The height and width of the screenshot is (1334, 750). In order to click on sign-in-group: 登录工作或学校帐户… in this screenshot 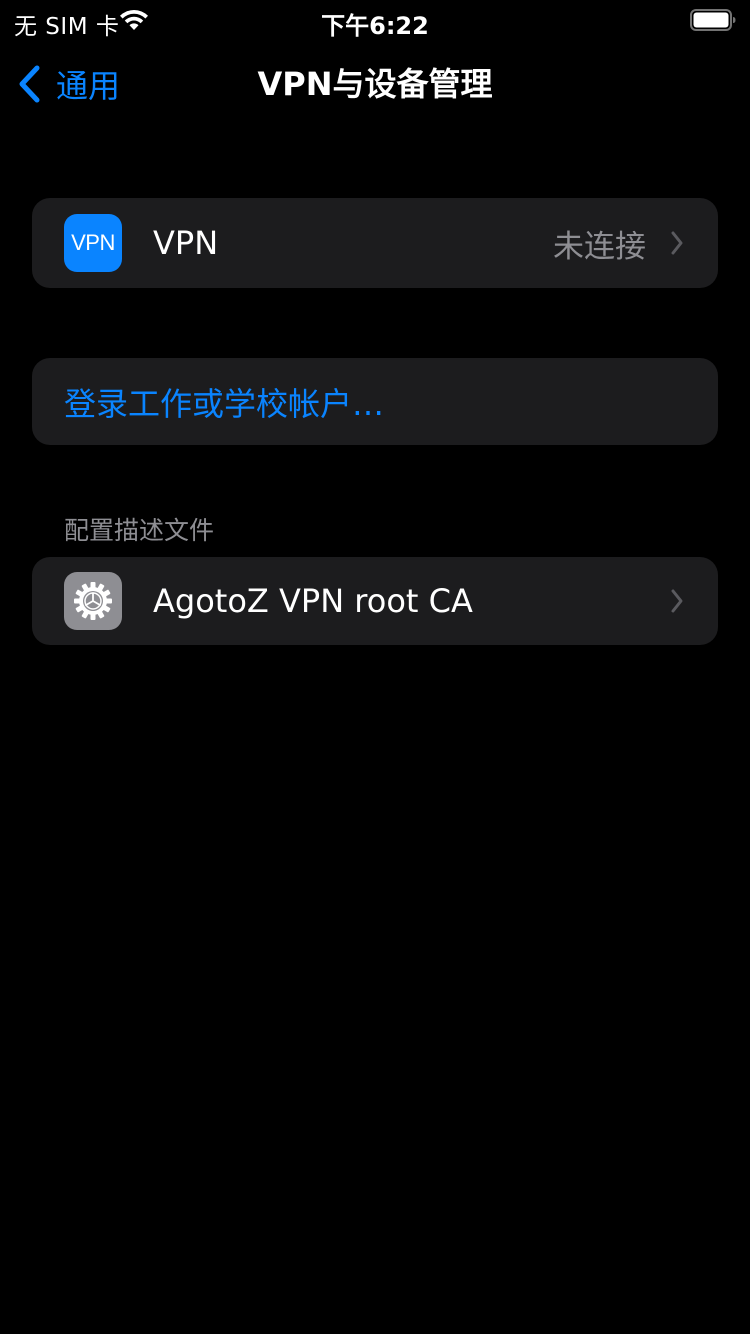, I will do `click(375, 401)`.